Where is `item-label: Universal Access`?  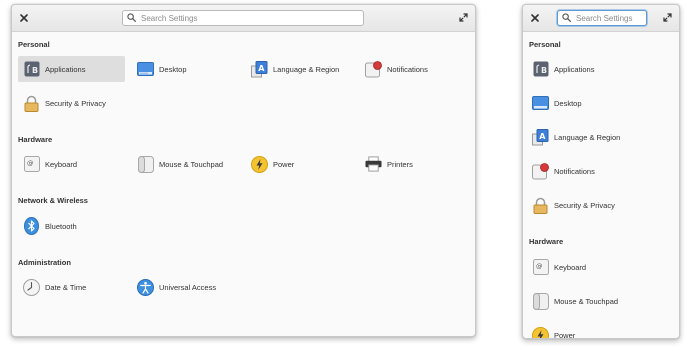 item-label: Universal Access is located at coordinates (188, 287).